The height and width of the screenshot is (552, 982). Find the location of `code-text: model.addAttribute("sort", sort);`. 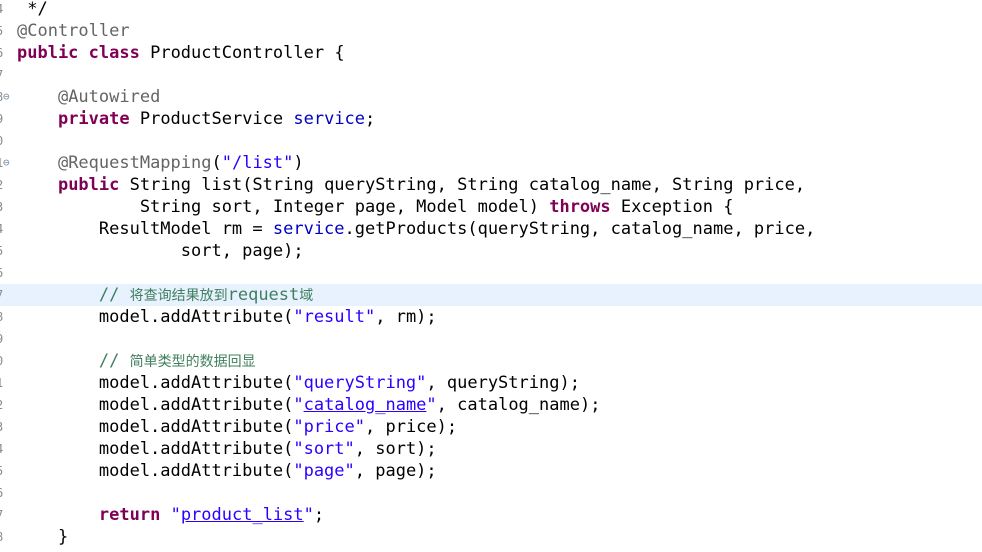

code-text: model.addAttribute("sort", sort); is located at coordinates (227, 449).